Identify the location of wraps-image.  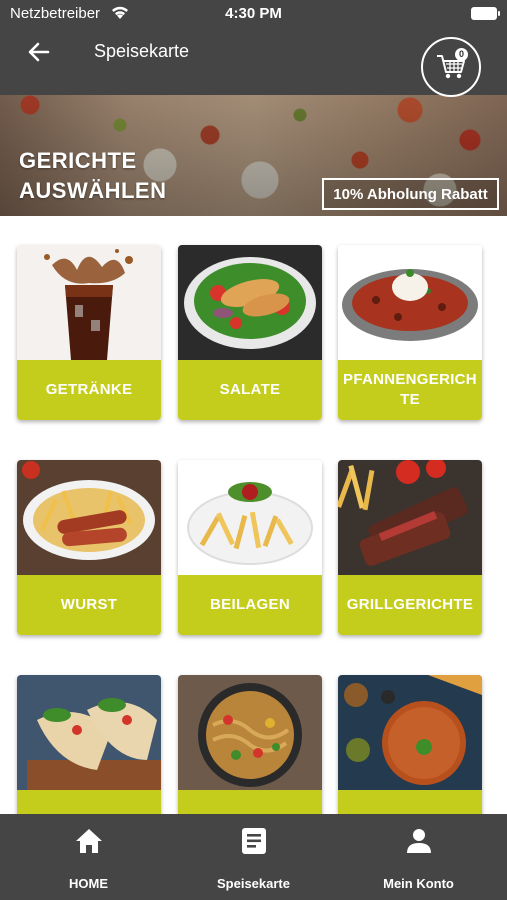
(89, 732).